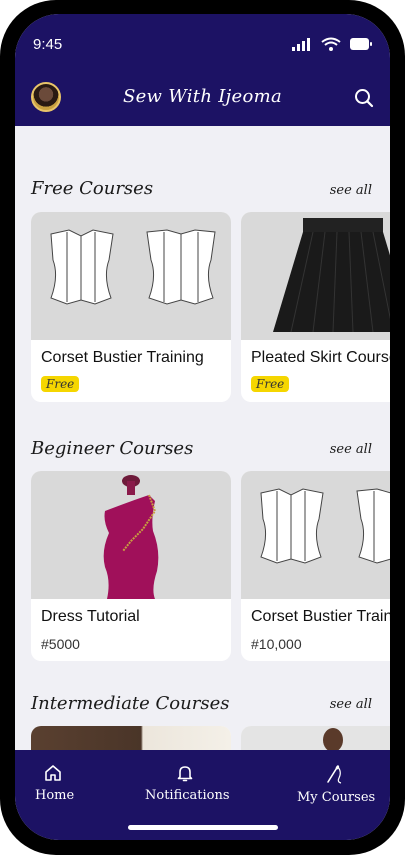 The width and height of the screenshot is (405, 855). What do you see at coordinates (60, 644) in the screenshot?
I see `course-price: #5000` at bounding box center [60, 644].